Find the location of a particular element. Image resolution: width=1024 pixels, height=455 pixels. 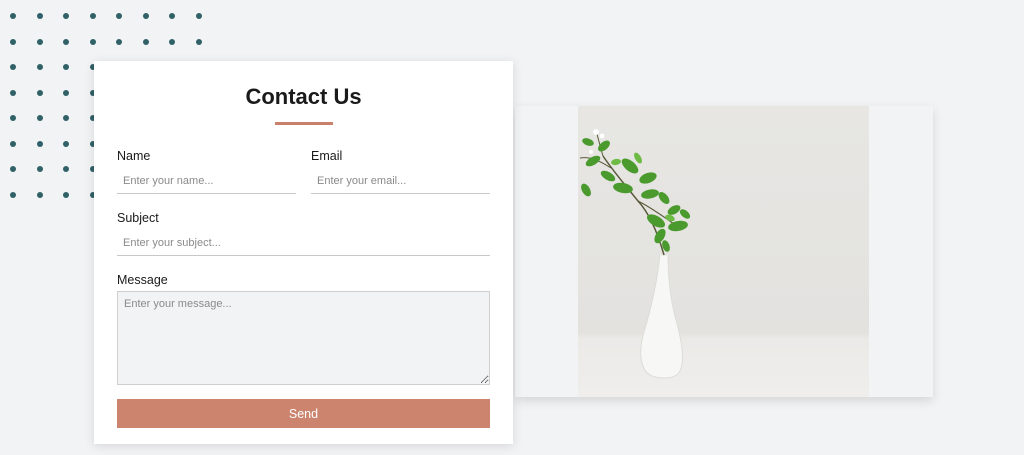

form-title: Contact Us is located at coordinates (303, 96).